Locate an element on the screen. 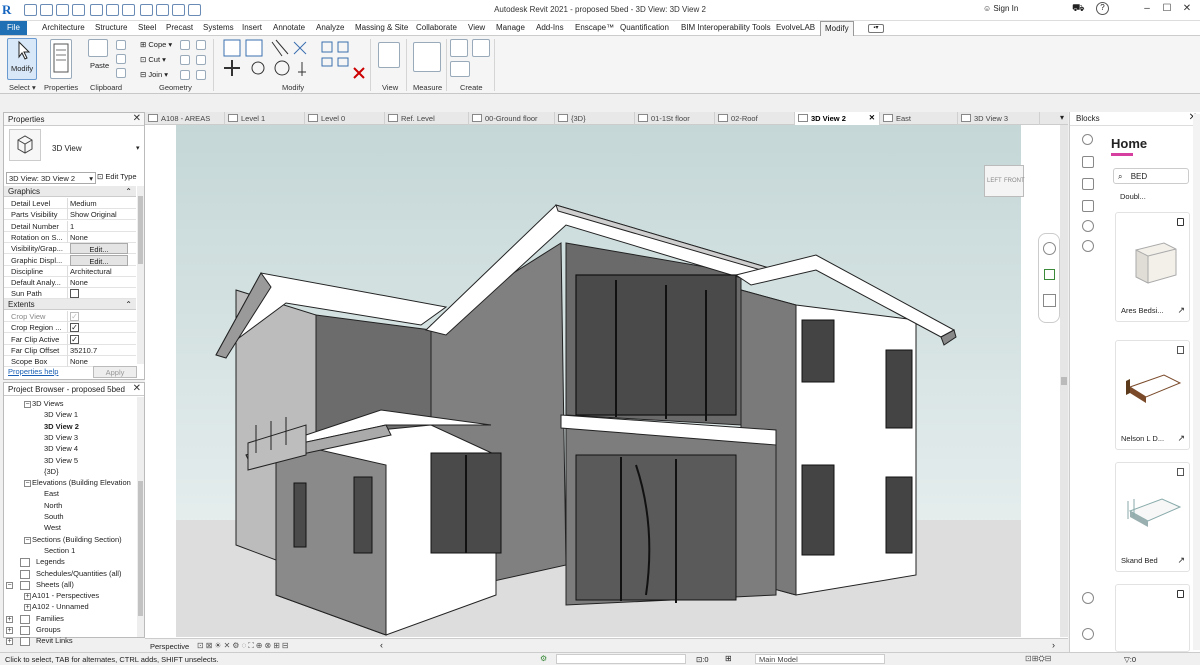  checkbox: ✓ is located at coordinates (74, 328).